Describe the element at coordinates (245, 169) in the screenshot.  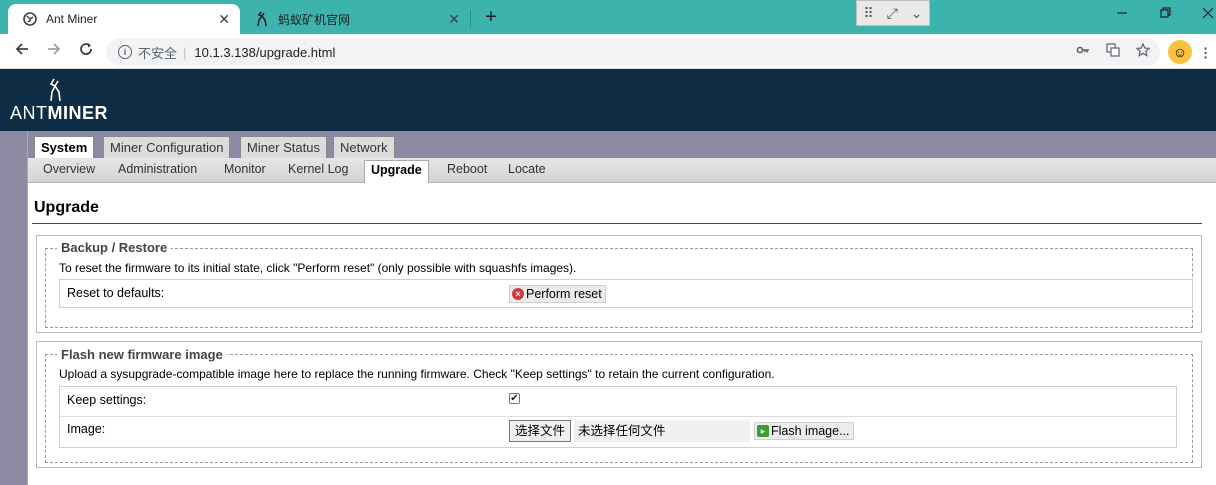
I see `subtab-monitor: Monitor` at that location.